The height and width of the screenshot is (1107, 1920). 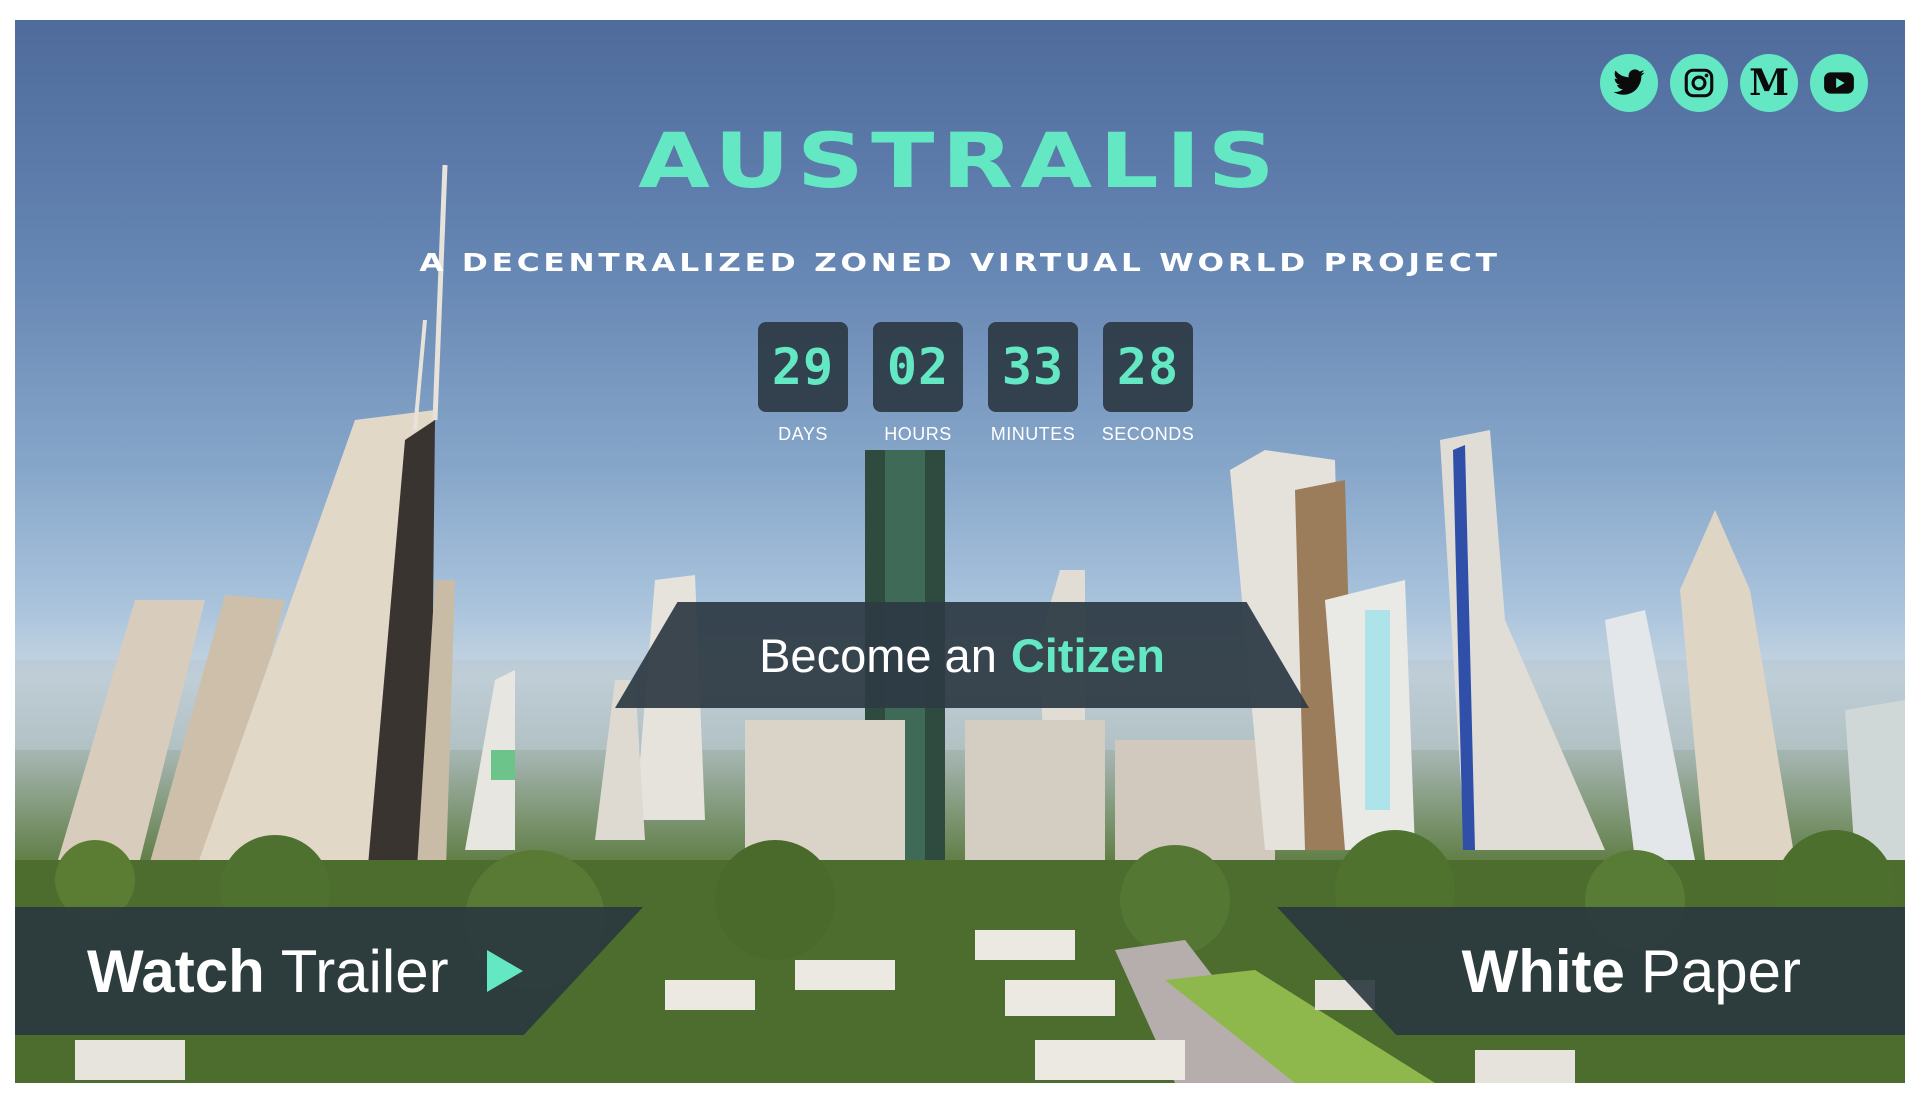 What do you see at coordinates (1033, 367) in the screenshot?
I see `countdown-minutes-value: 33` at bounding box center [1033, 367].